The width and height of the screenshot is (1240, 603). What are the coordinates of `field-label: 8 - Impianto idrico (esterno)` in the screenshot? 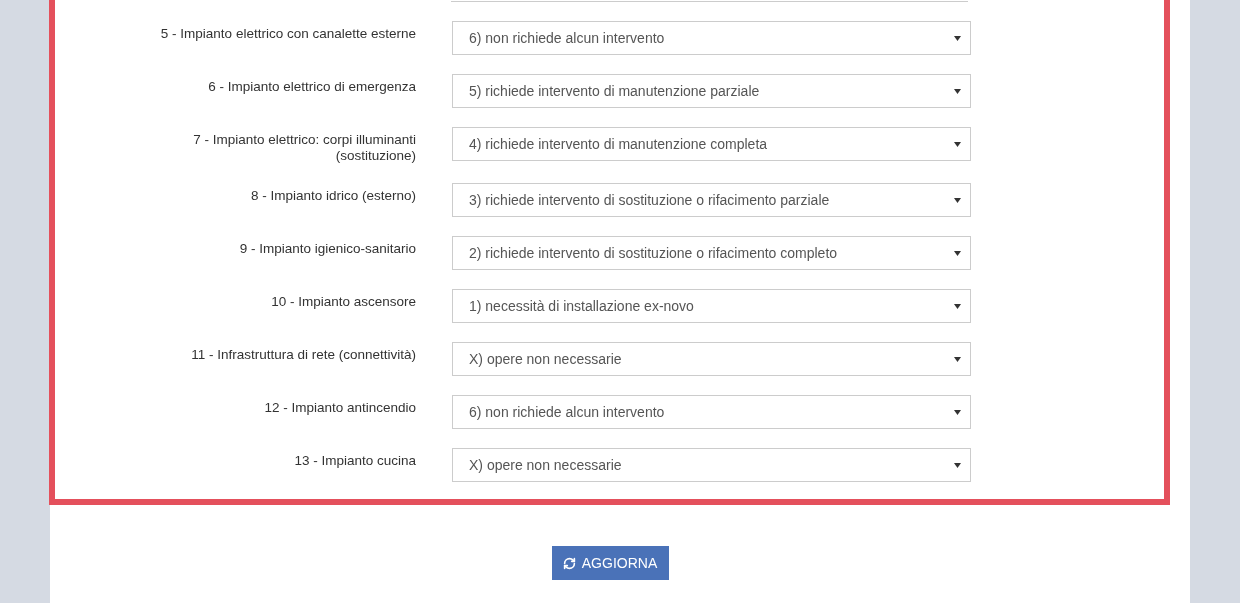 It's located at (332, 196).